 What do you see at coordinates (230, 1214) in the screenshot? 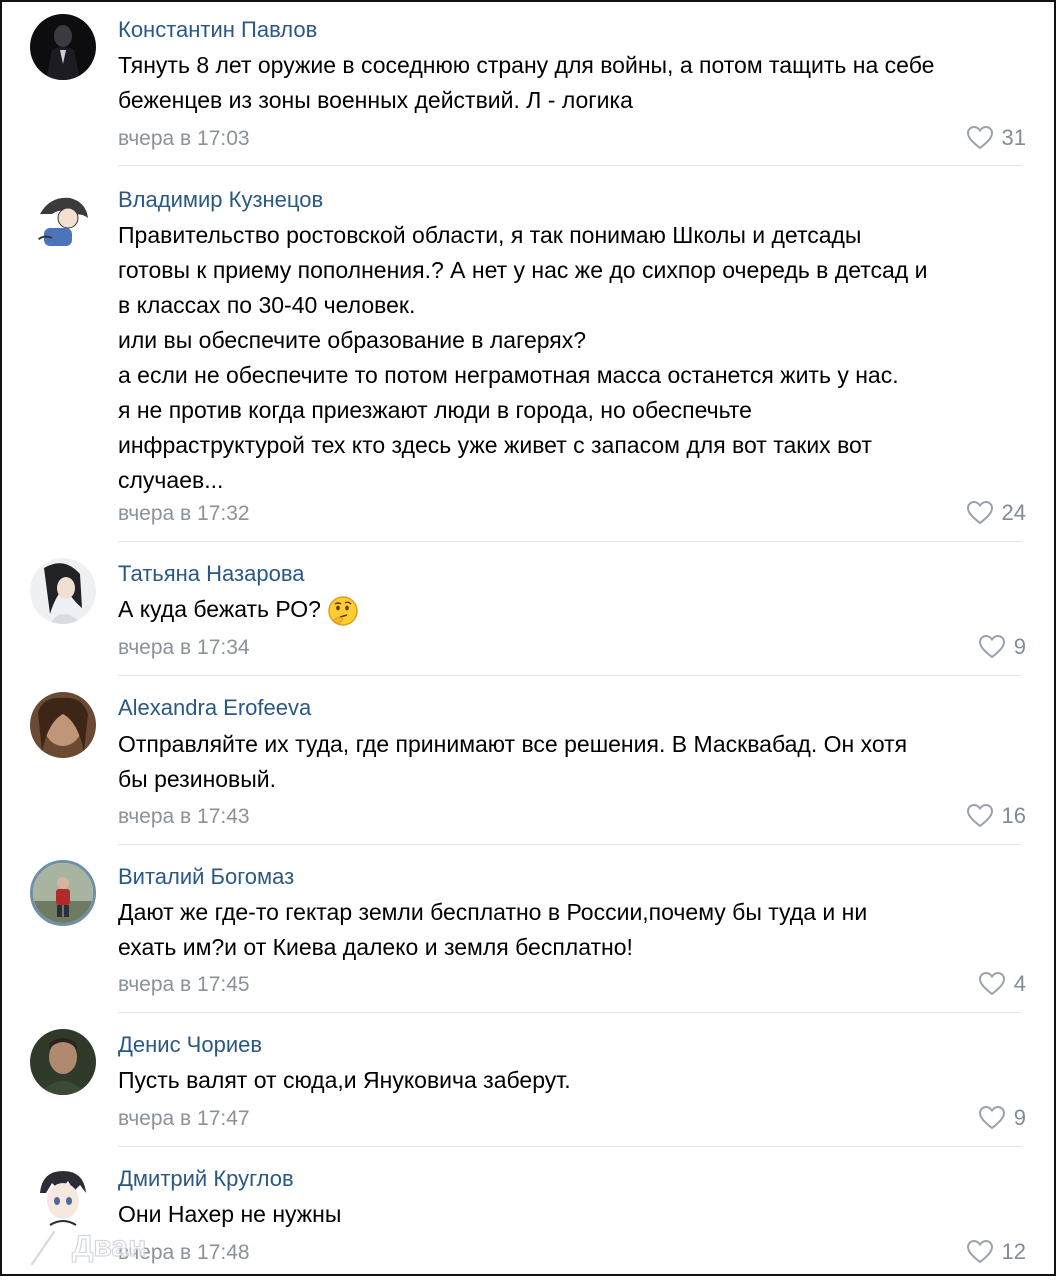
I see `comment-text: Они Нахер не нужны` at bounding box center [230, 1214].